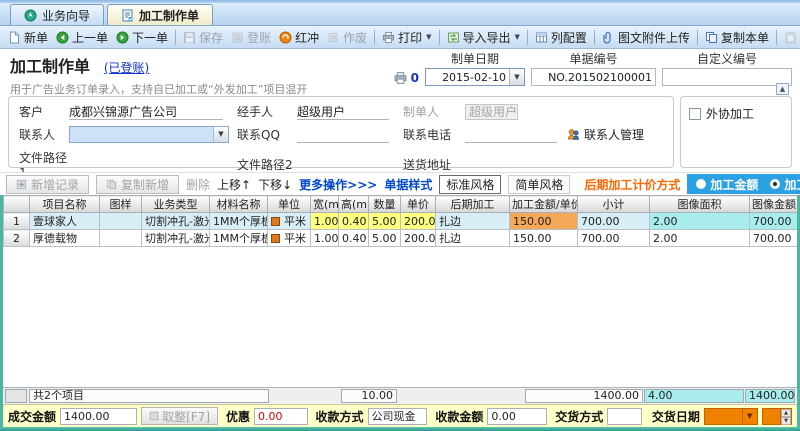 The width and height of the screenshot is (800, 431). Describe the element at coordinates (397, 416) in the screenshot. I see `pay-method-input: 公司现金` at that location.